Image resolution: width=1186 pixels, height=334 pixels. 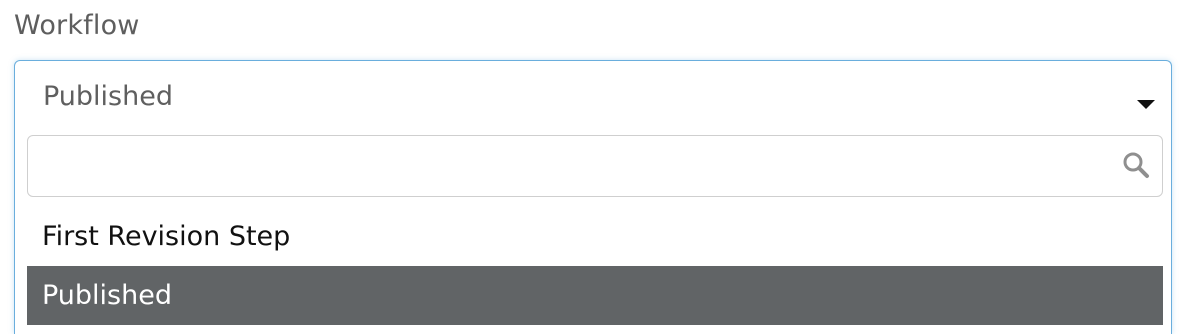 What do you see at coordinates (108, 96) in the screenshot?
I see `select-current-value: Published` at bounding box center [108, 96].